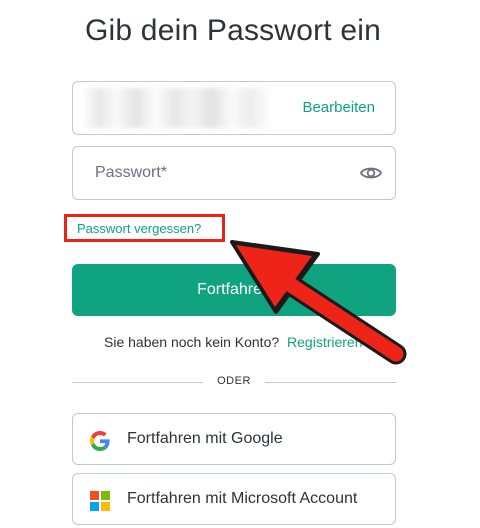  What do you see at coordinates (178, 108) in the screenshot?
I see `blurred-email-value` at bounding box center [178, 108].